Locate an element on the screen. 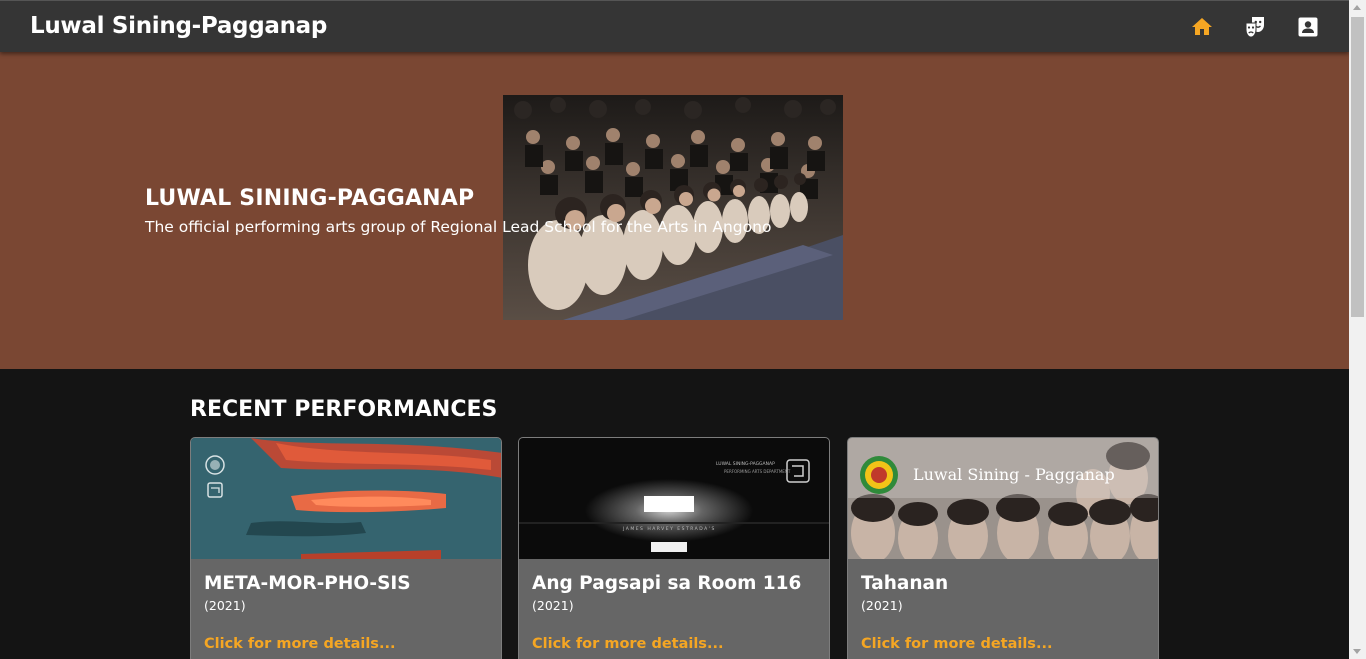 The image size is (1366, 659). hero-title: LUWAL SINING-PAGGANAP is located at coordinates (310, 198).